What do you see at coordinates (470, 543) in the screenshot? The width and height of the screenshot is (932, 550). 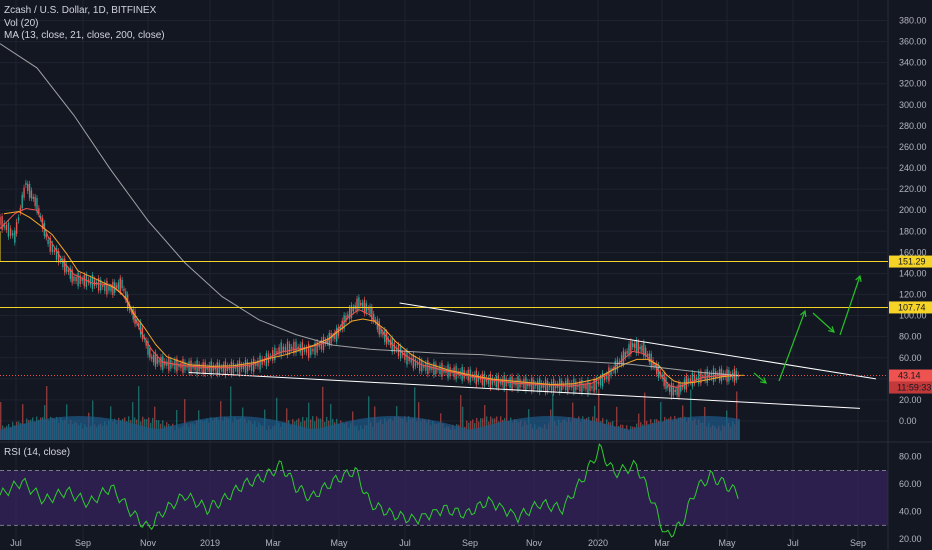 I see `x-tick-label: Sep` at bounding box center [470, 543].